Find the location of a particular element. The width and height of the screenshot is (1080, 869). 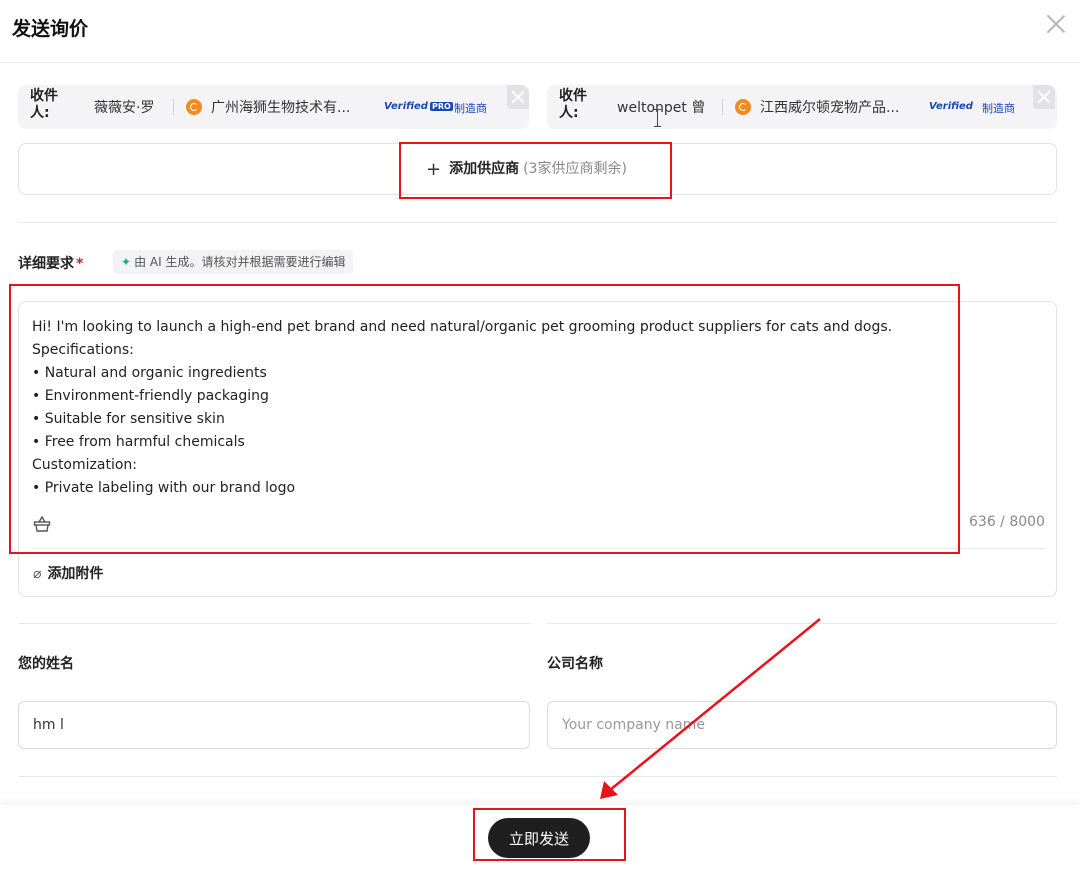

company-input is located at coordinates (802, 725).